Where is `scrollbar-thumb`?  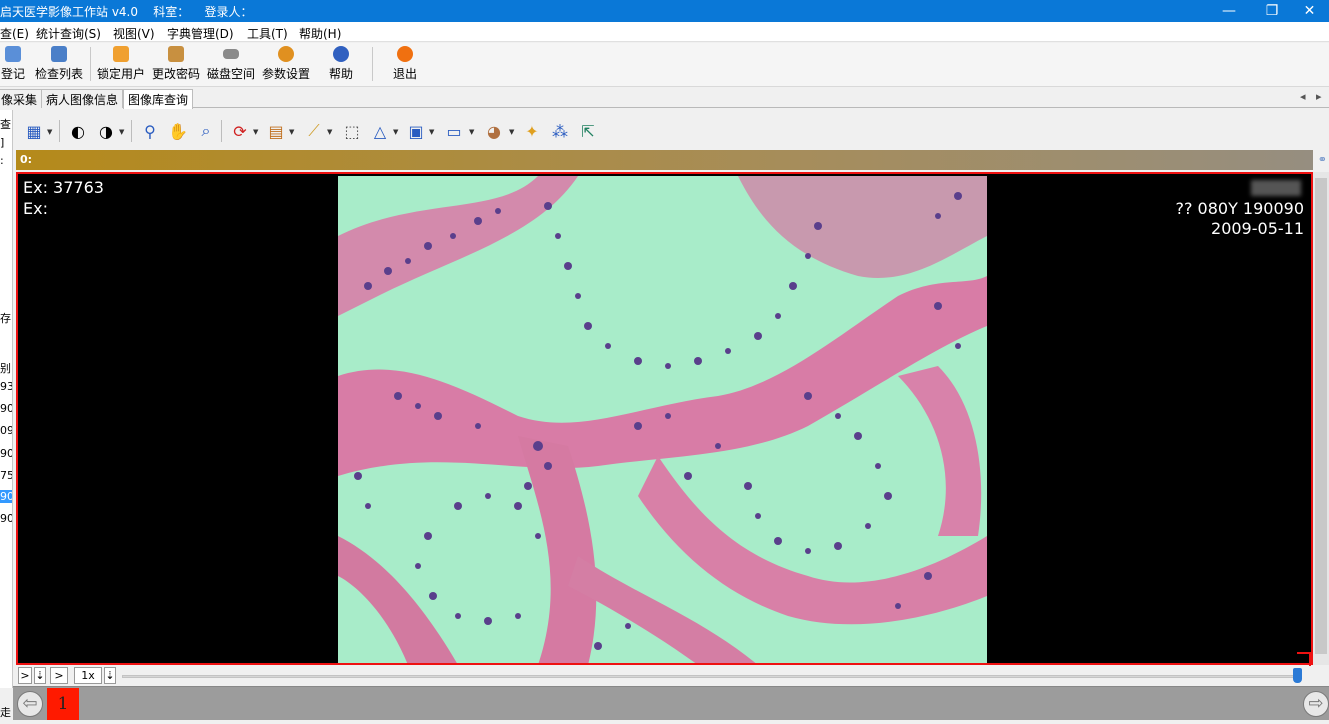 scrollbar-thumb is located at coordinates (1321, 416).